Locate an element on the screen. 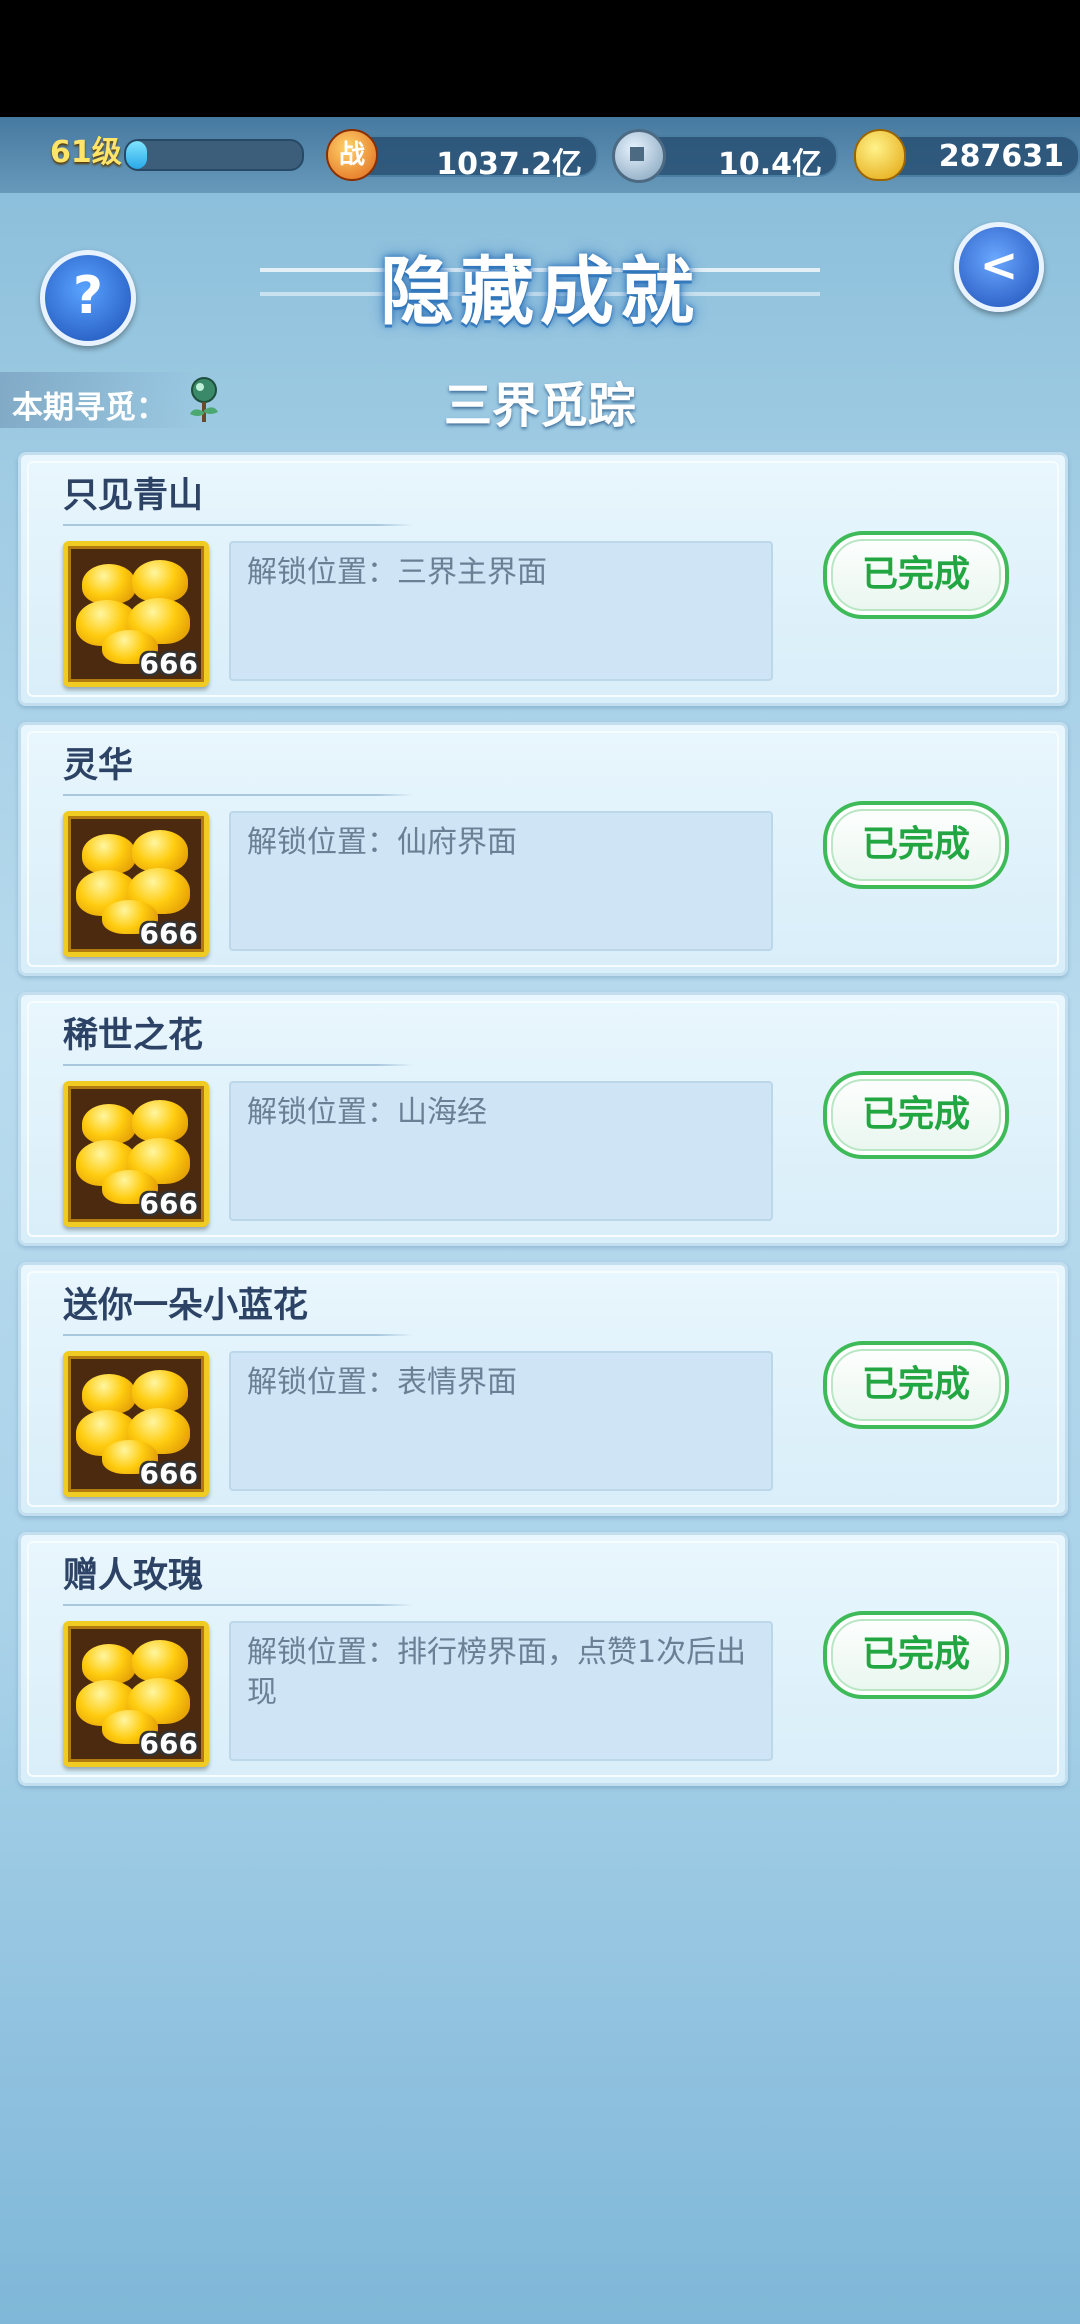 This screenshot has width=1080, height=2324. unlock-description-box: 解锁位置：排行榜界面，点赞1次后出现 is located at coordinates (501, 1691).